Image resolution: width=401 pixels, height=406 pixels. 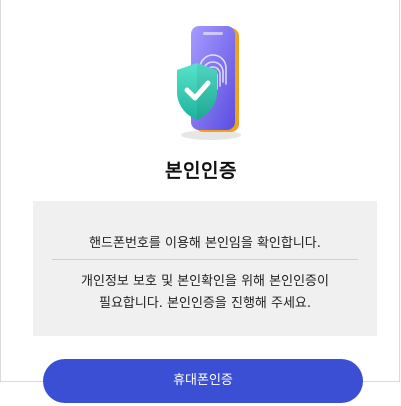 What do you see at coordinates (205, 259) in the screenshot?
I see `divider` at bounding box center [205, 259].